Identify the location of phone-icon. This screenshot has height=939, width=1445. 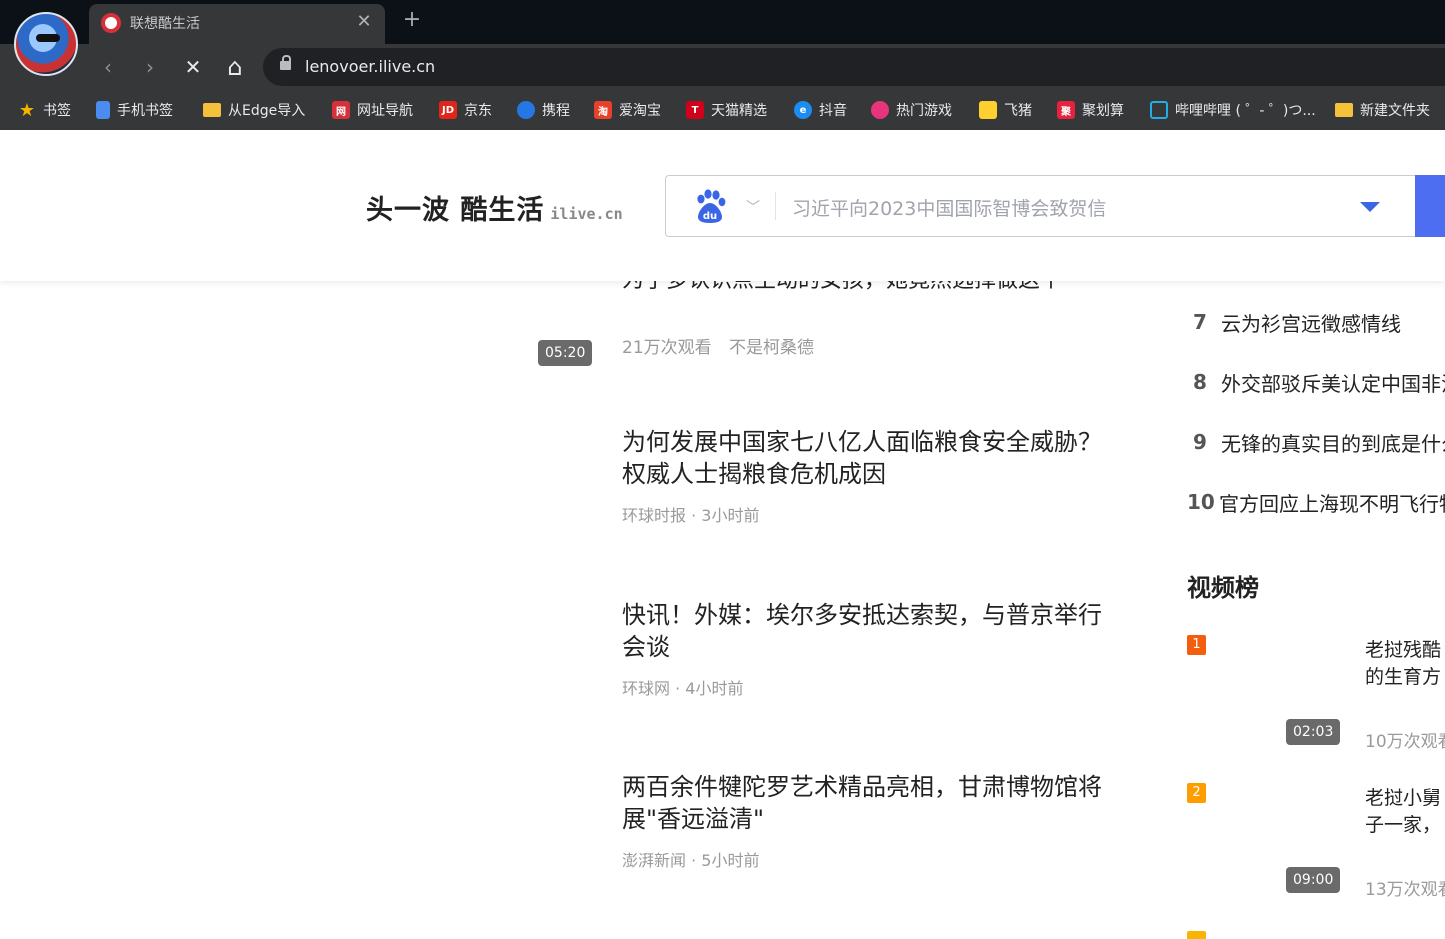
(103, 110).